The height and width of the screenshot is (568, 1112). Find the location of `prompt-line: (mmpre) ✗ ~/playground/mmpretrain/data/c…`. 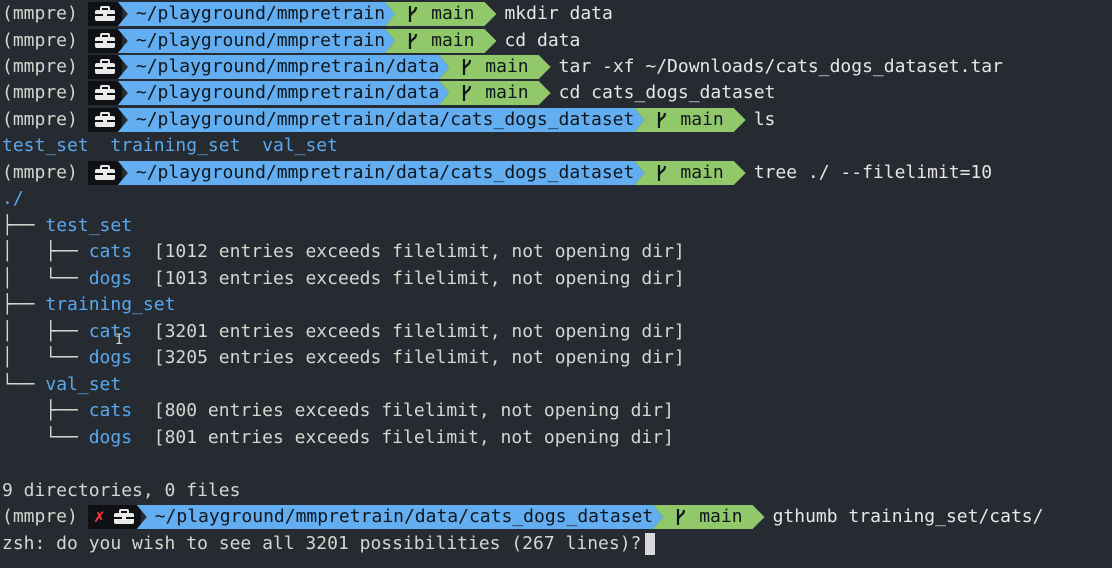

prompt-line: (mmpre) ✗ ~/playground/mmpretrain/data/c… is located at coordinates (523, 517).